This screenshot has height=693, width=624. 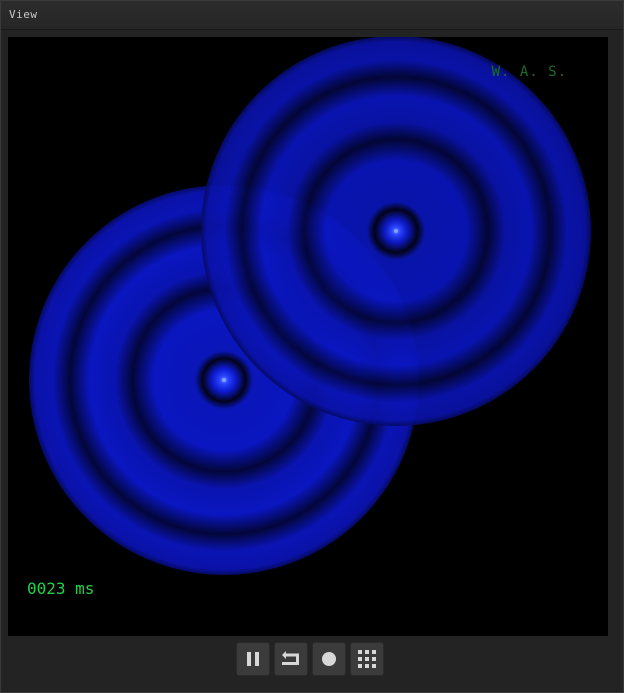 I want to click on grid-button, so click(x=367, y=659).